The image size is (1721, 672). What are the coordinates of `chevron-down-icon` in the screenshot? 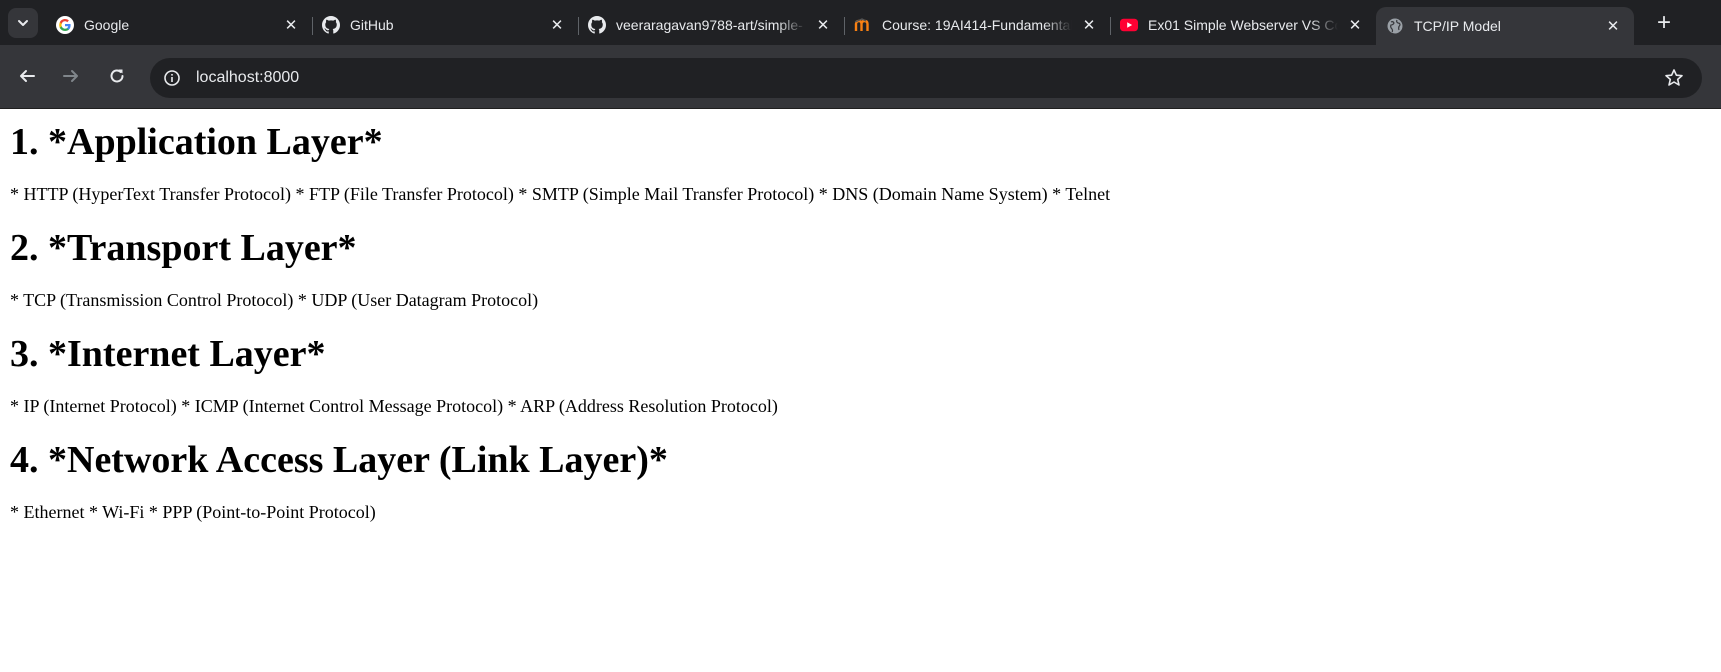 It's located at (23, 23).